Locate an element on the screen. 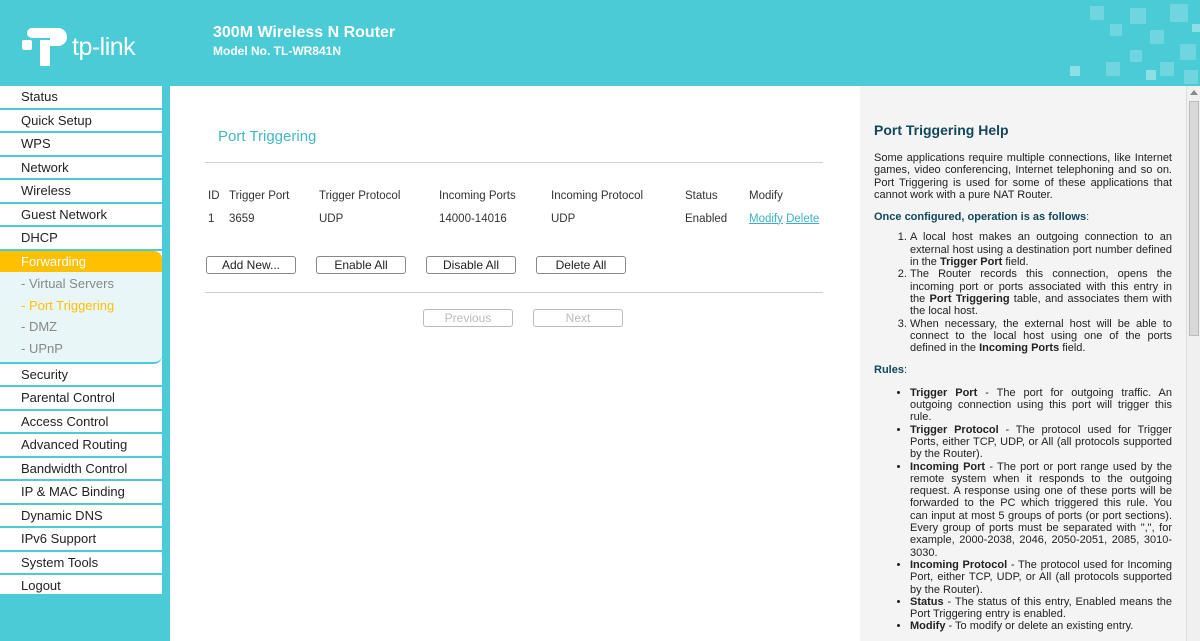 This screenshot has width=1200, height=641. col-trigger-port: Trigger Port is located at coordinates (259, 195).